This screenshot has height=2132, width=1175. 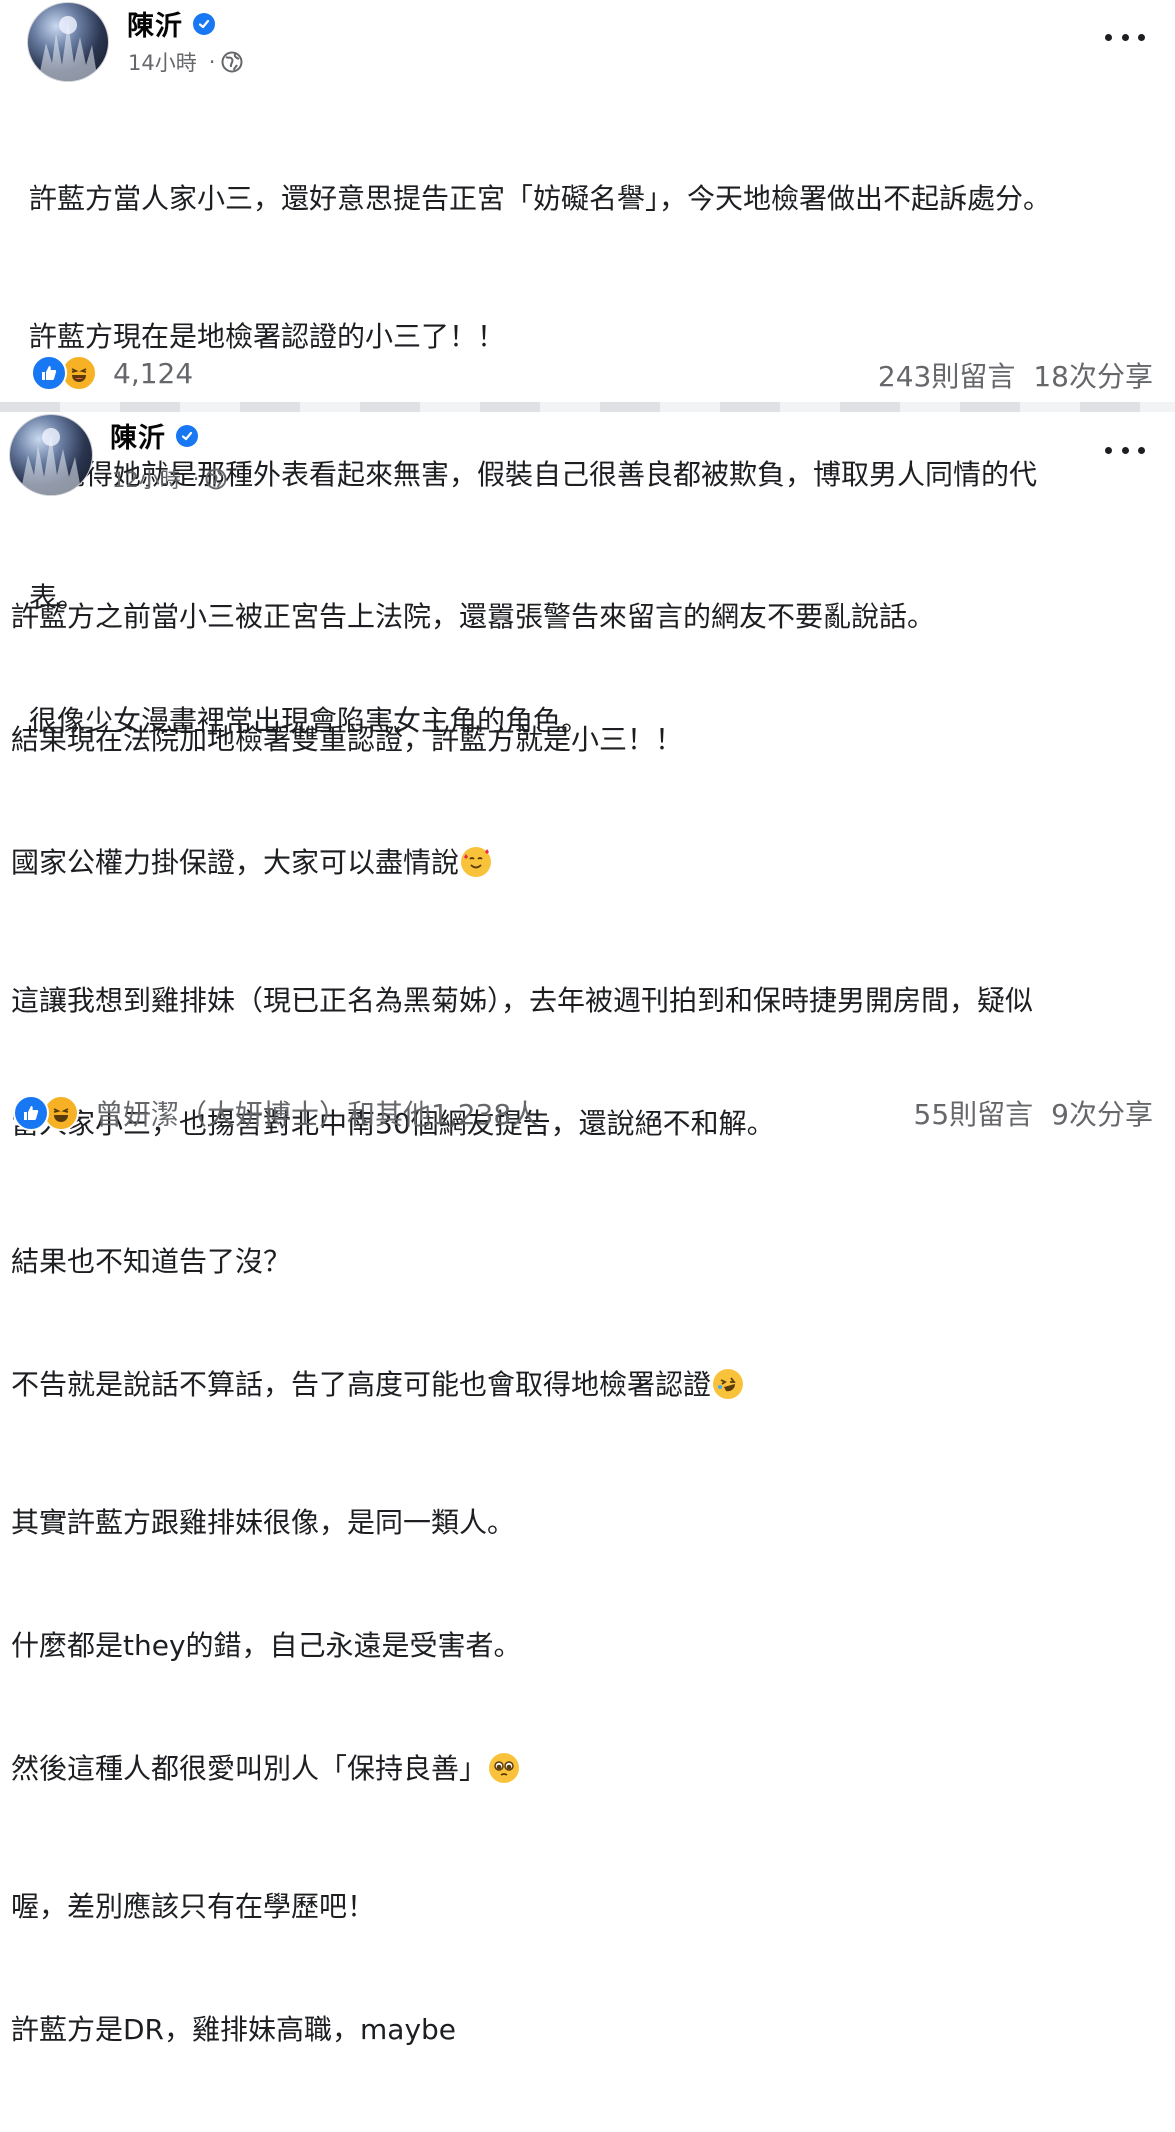 I want to click on reaction-summary: 4,124, so click(x=112, y=373).